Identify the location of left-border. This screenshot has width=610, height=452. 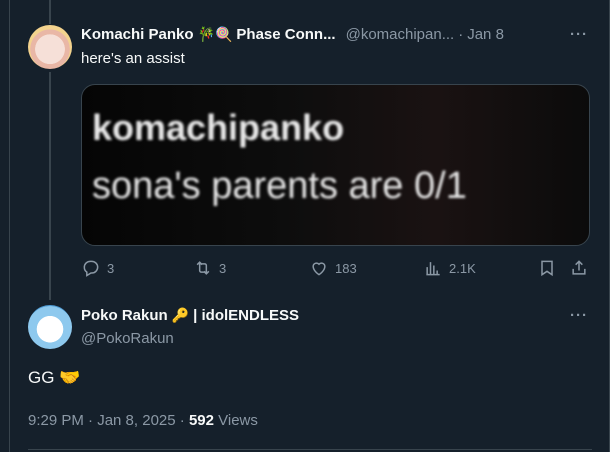
(9, 226).